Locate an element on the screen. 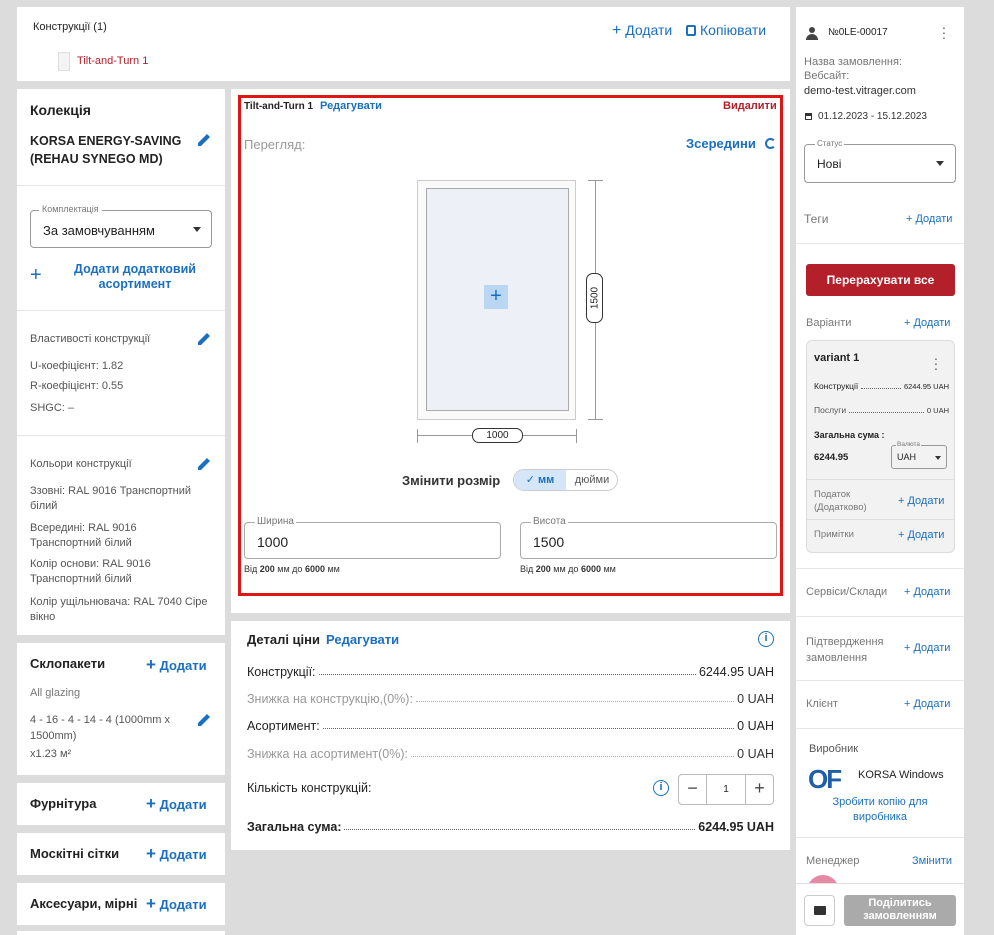 This screenshot has height=935, width=994. user-icon is located at coordinates (812, 34).